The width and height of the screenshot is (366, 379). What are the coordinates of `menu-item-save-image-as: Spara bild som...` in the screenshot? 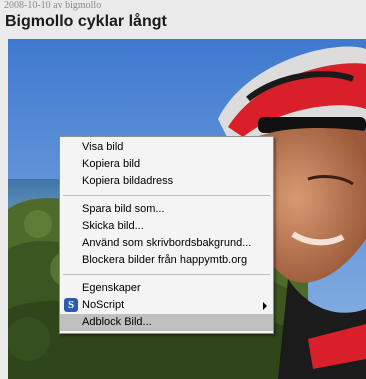 It's located at (166, 209).